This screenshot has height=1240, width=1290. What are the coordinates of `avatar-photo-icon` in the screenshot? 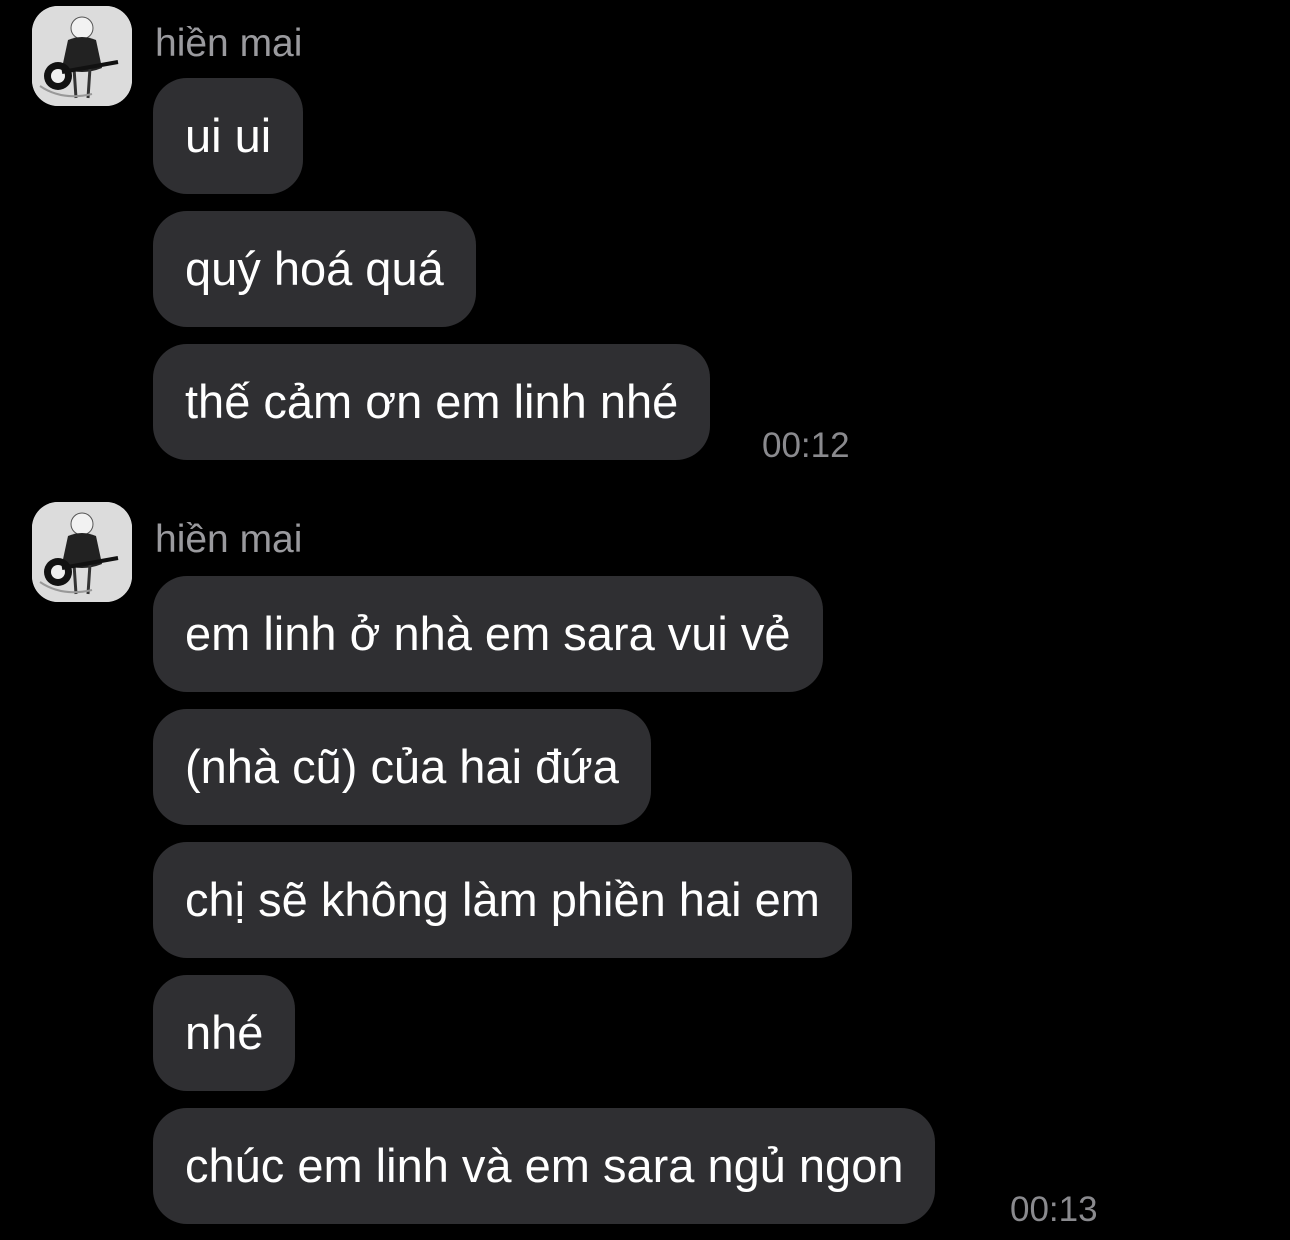 It's located at (82, 552).